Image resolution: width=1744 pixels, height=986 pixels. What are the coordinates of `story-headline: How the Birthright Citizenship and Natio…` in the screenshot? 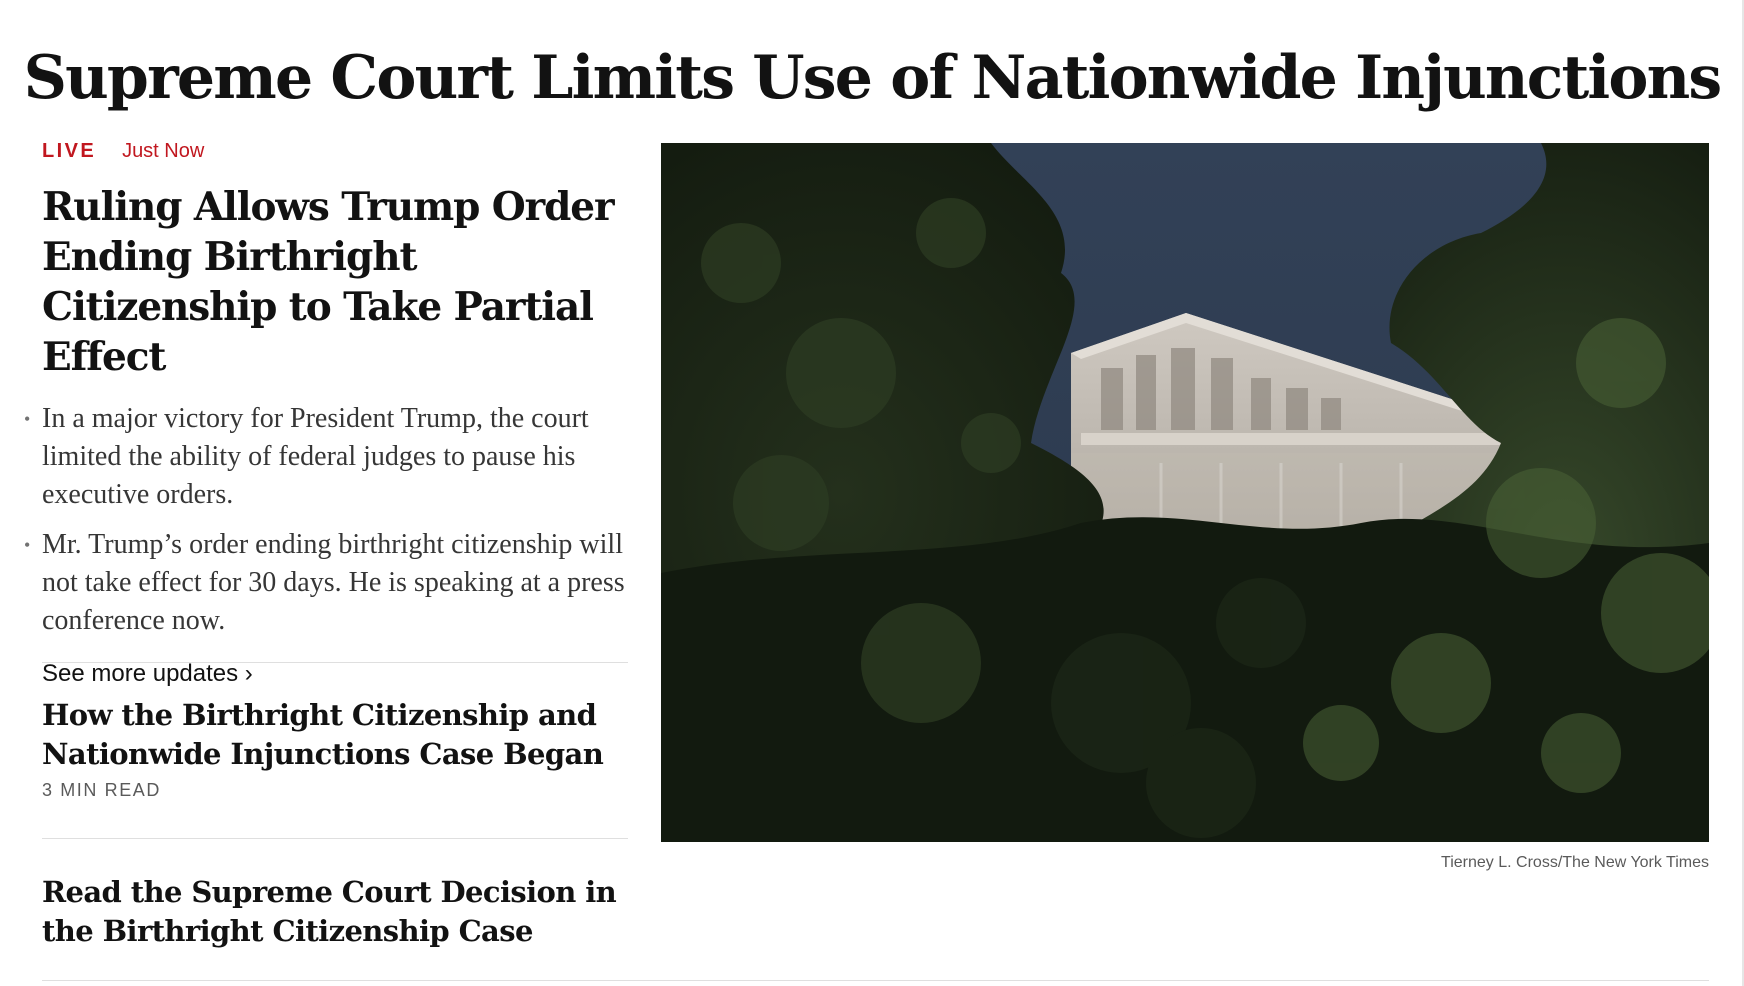 It's located at (335, 735).